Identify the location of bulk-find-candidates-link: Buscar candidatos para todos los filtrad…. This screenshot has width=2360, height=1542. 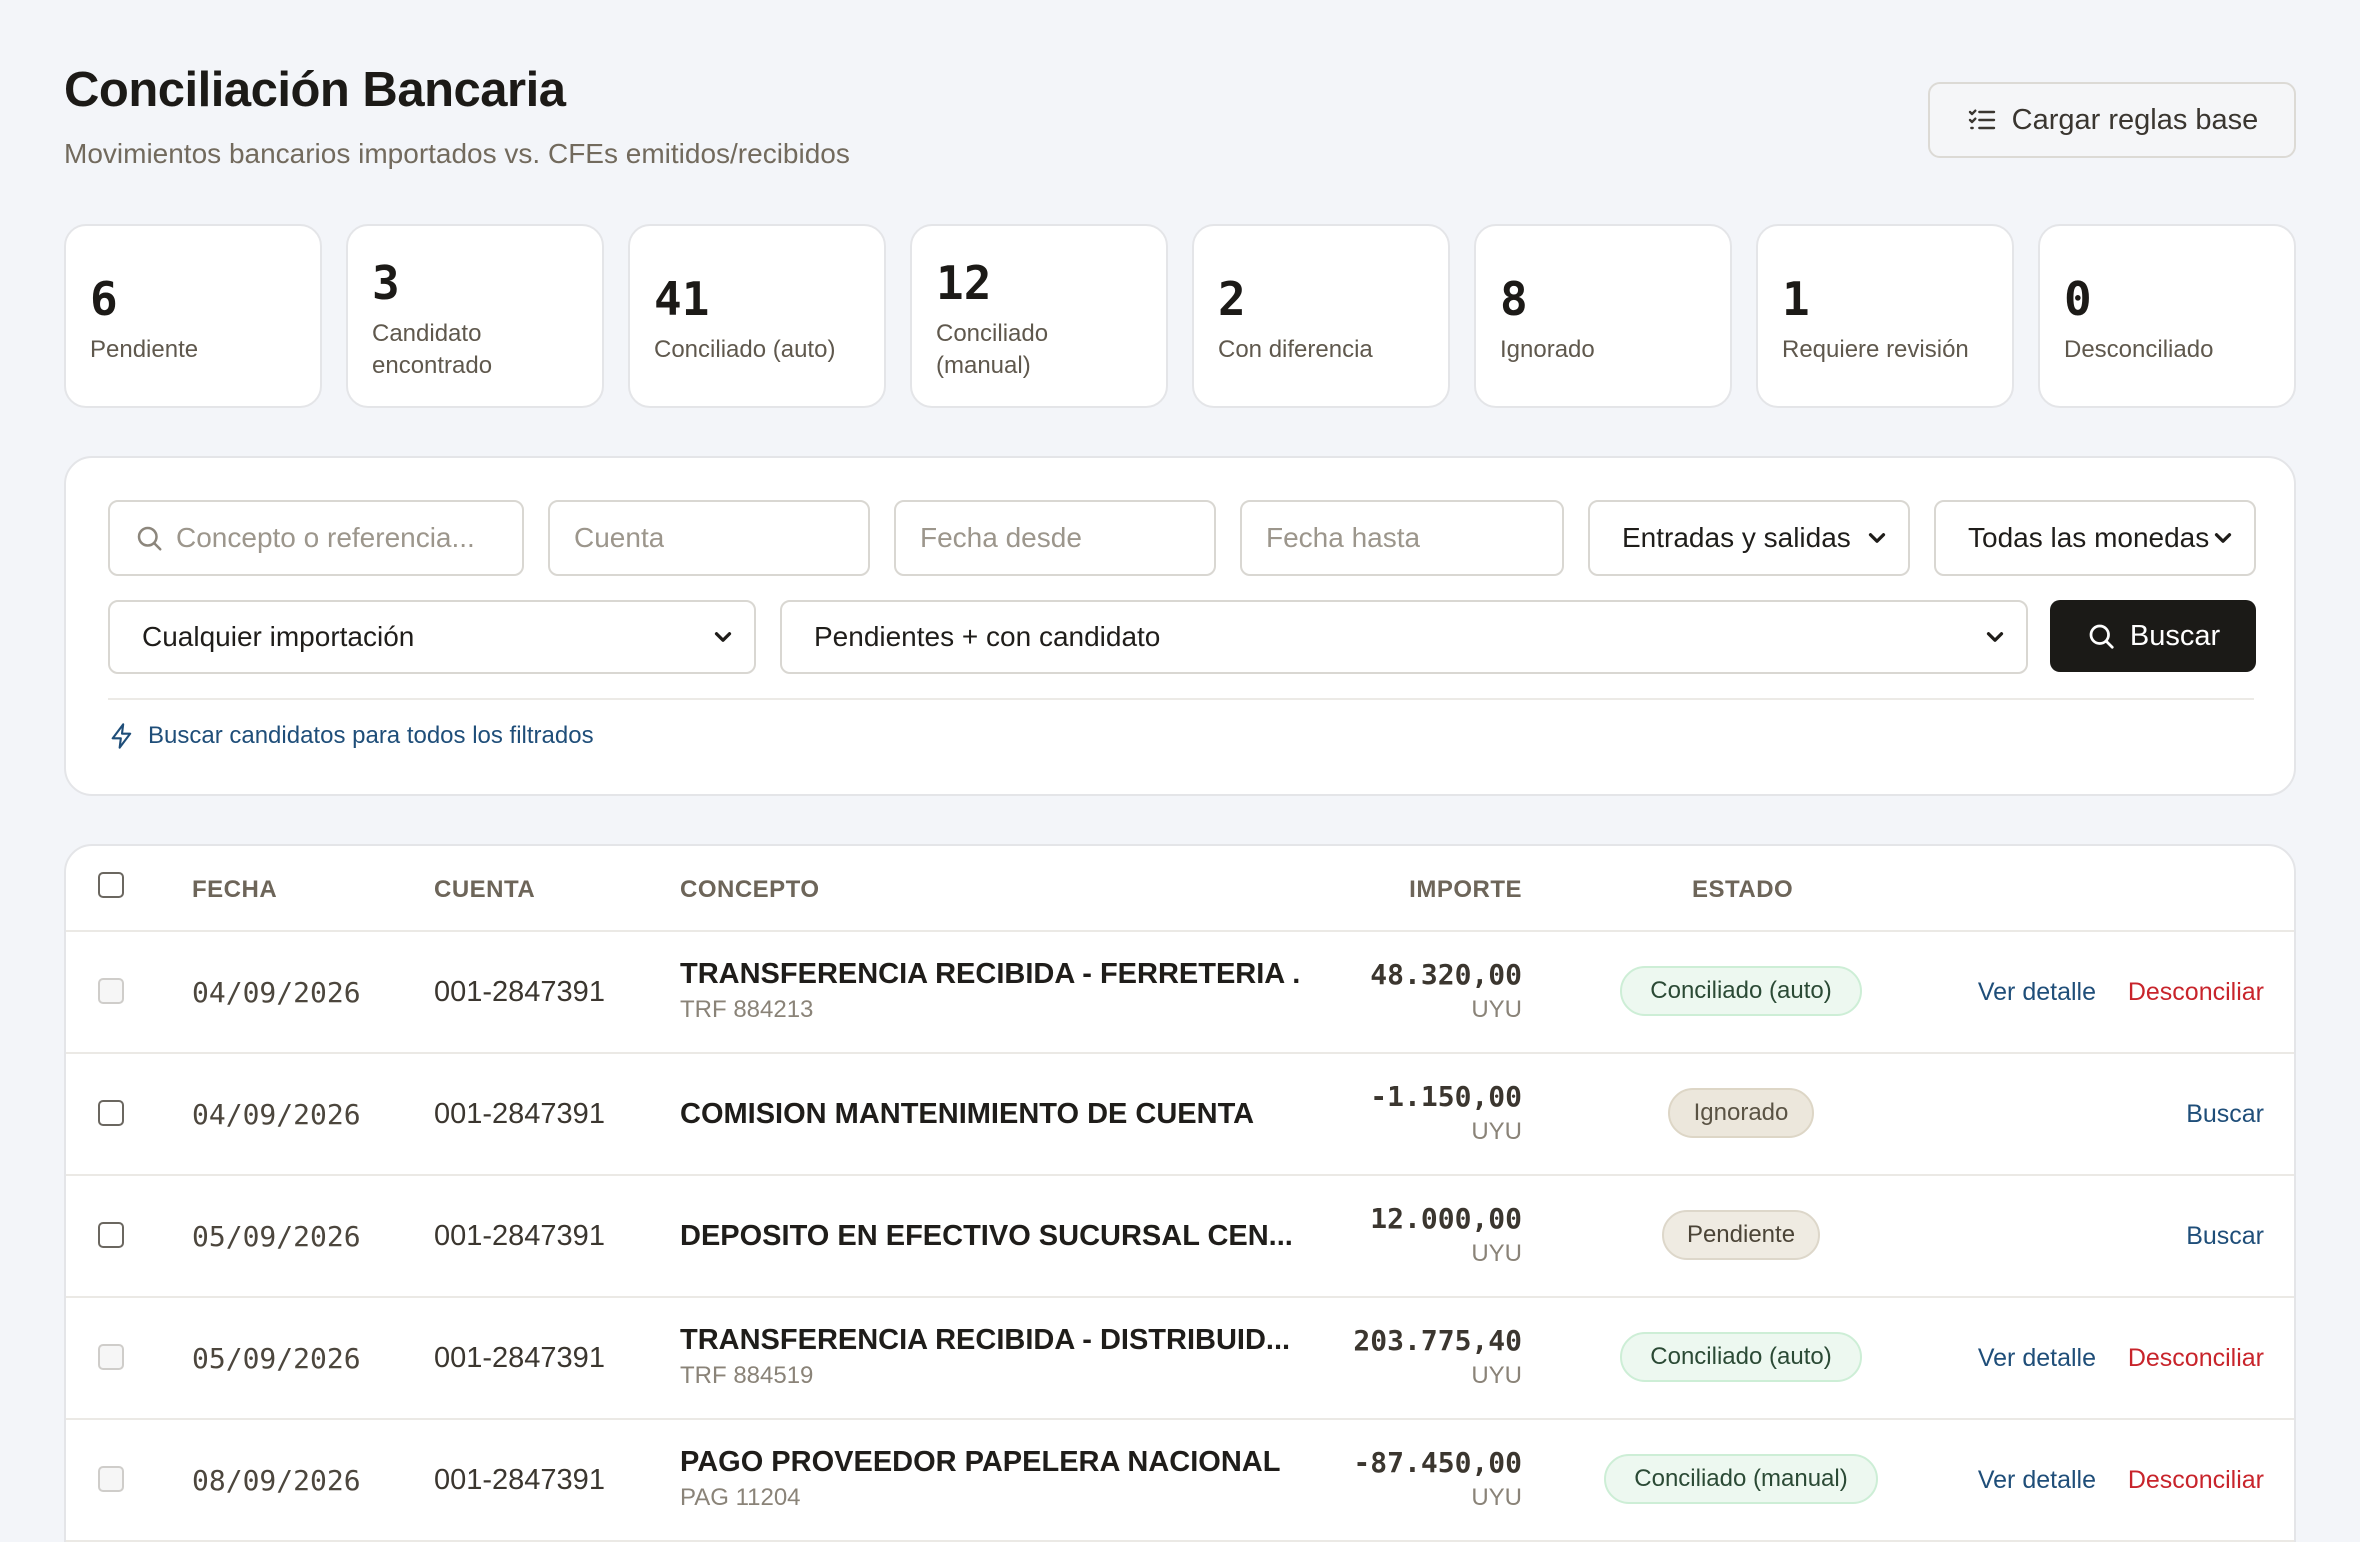
(351, 736).